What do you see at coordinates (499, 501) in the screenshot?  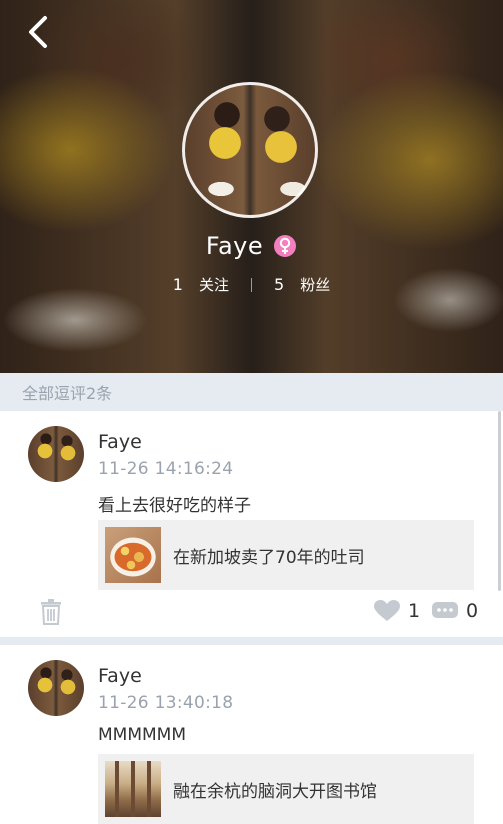 I see `scrollbar` at bounding box center [499, 501].